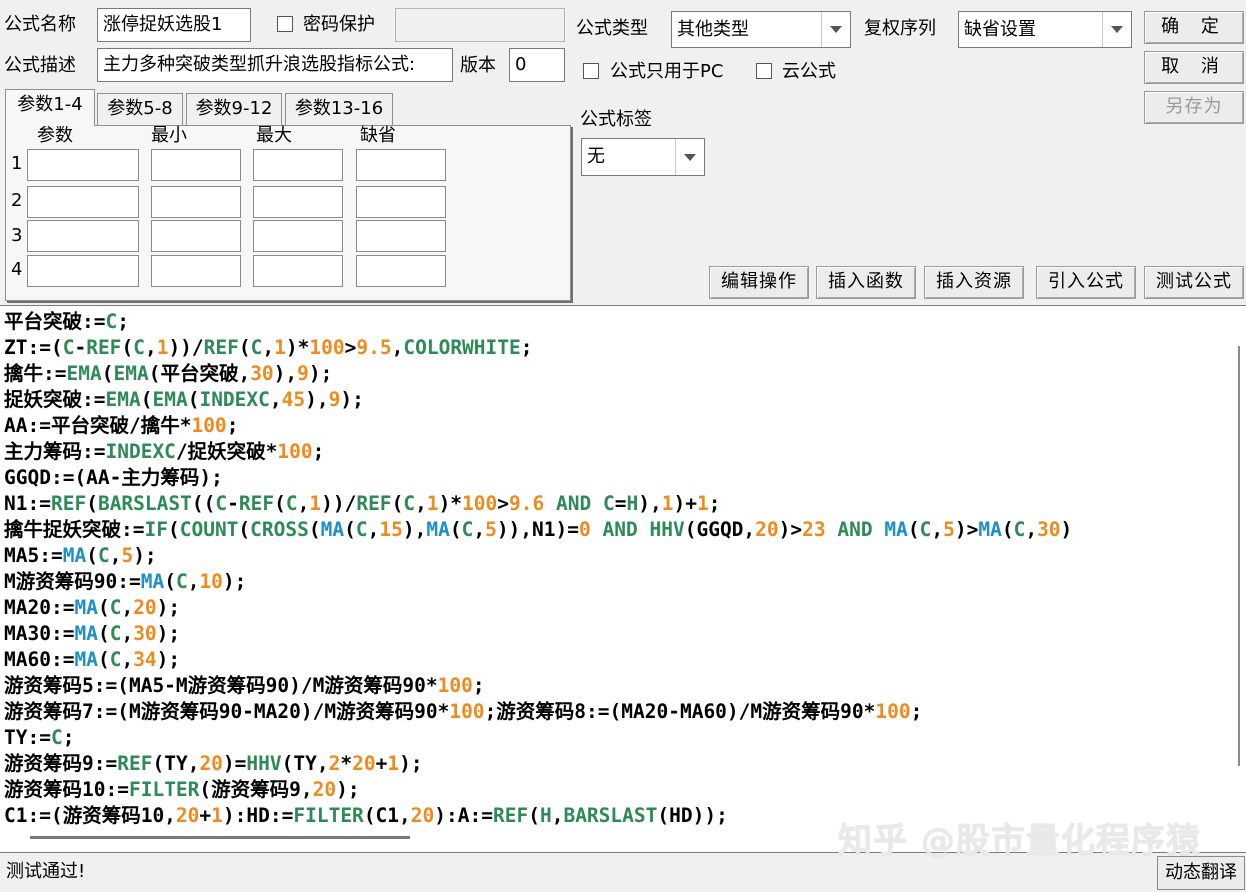 The width and height of the screenshot is (1246, 892). Describe the element at coordinates (387, 815) in the screenshot. I see `code-token: (C1,` at that location.